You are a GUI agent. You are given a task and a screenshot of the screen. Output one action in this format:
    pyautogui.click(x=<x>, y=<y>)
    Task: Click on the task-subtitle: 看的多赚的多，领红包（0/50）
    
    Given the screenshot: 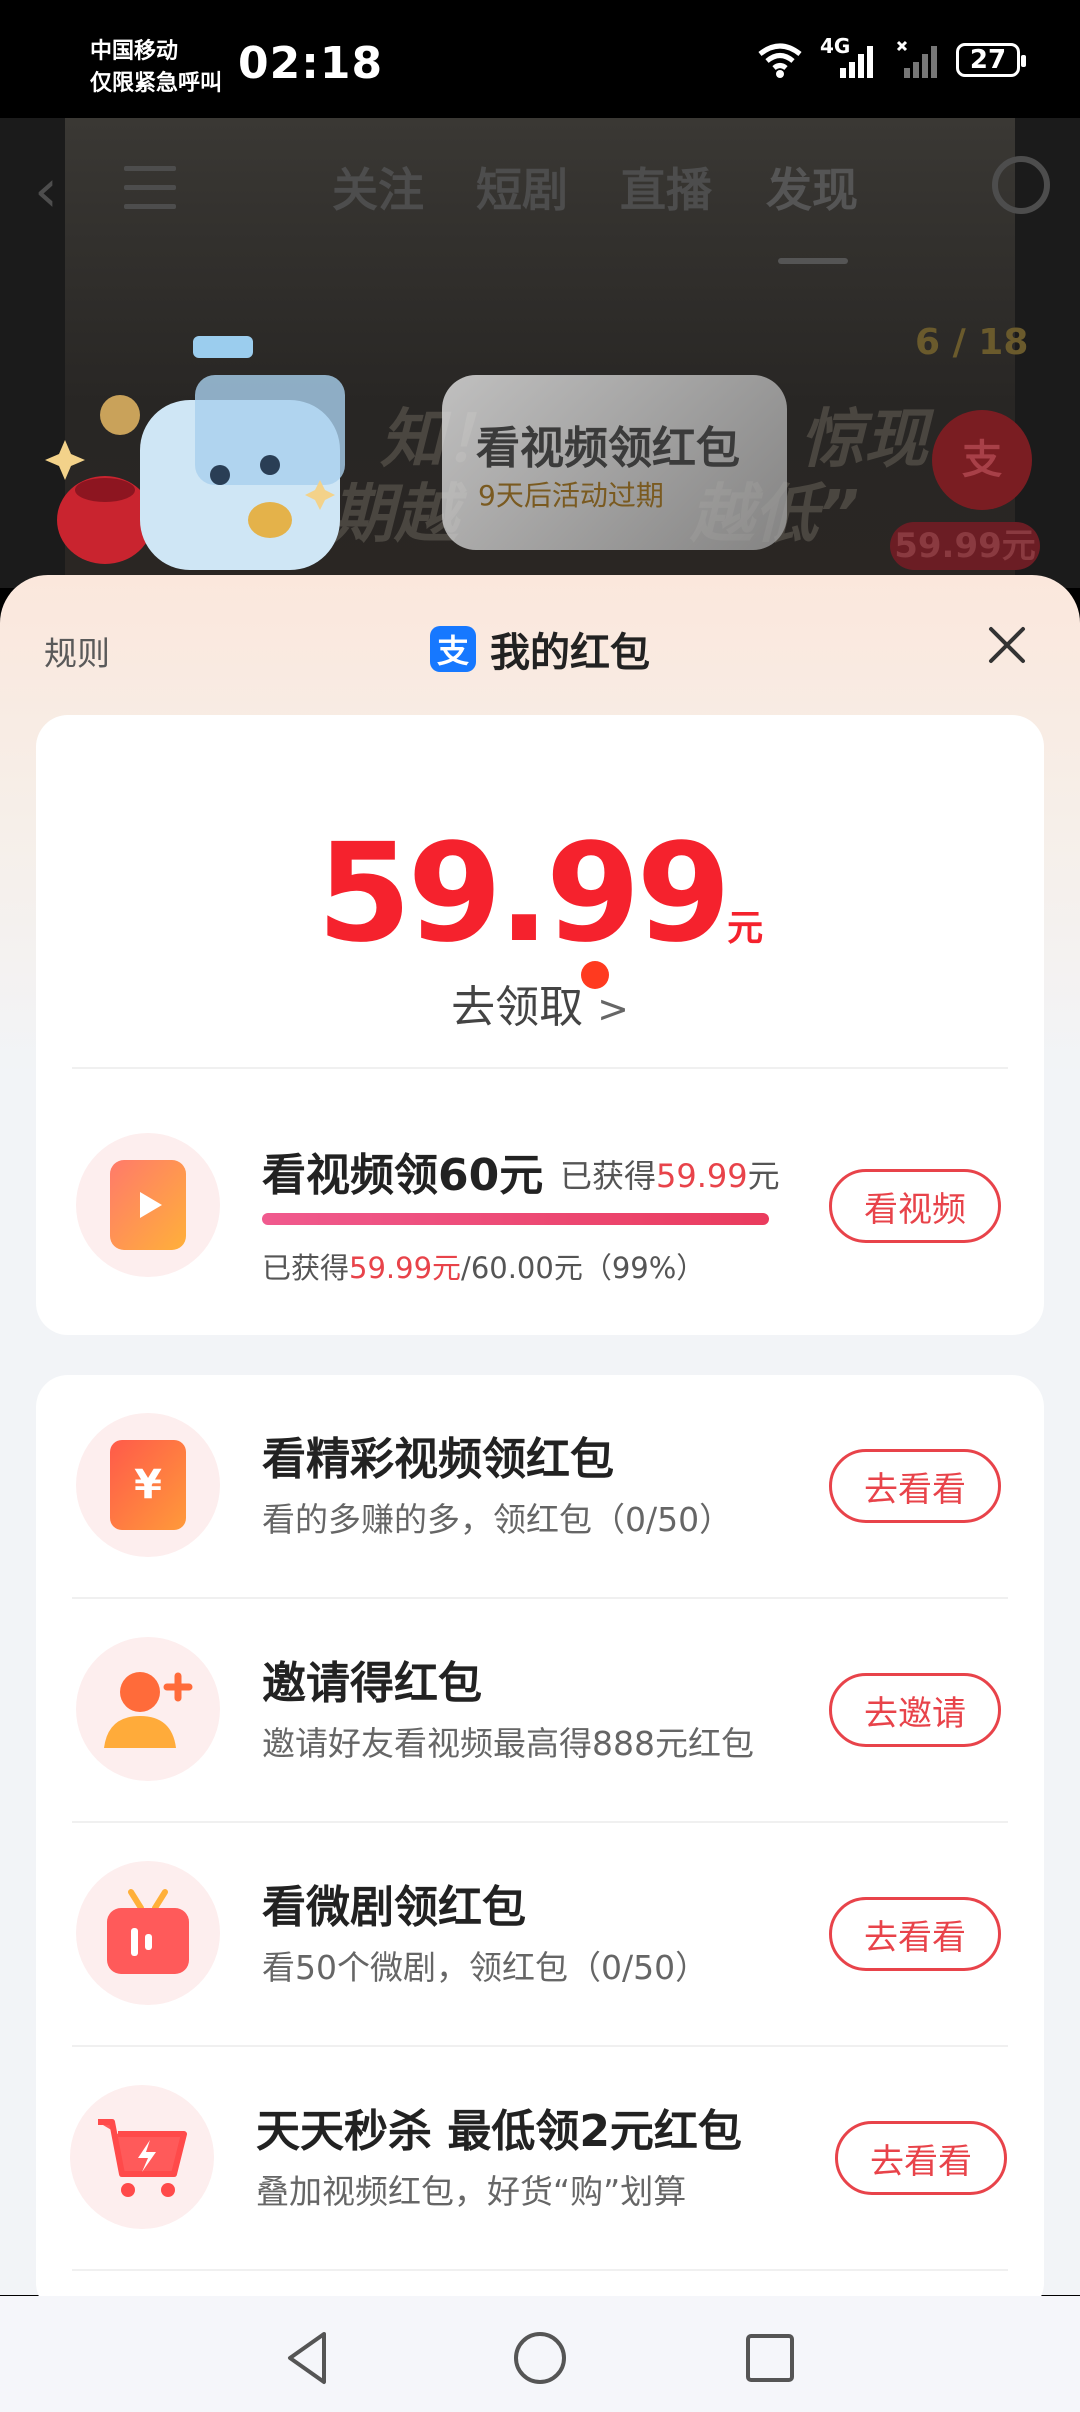 What is the action you would take?
    pyautogui.click(x=497, y=1519)
    